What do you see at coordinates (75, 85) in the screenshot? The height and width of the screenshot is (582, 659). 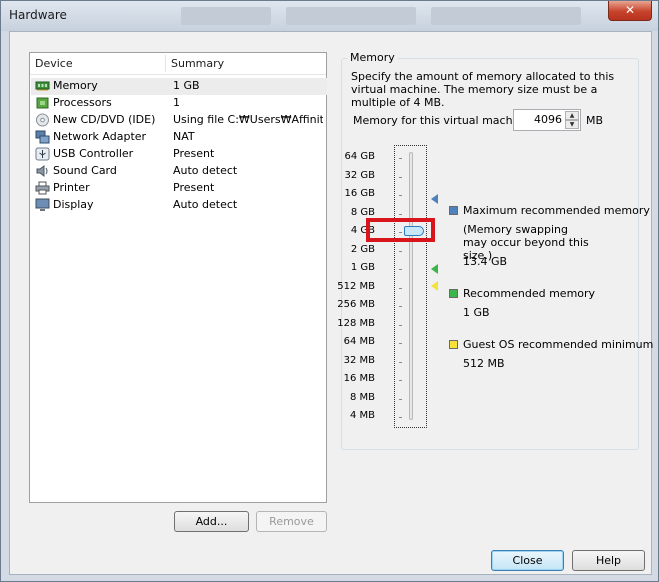 I see `device-name: Memory` at bounding box center [75, 85].